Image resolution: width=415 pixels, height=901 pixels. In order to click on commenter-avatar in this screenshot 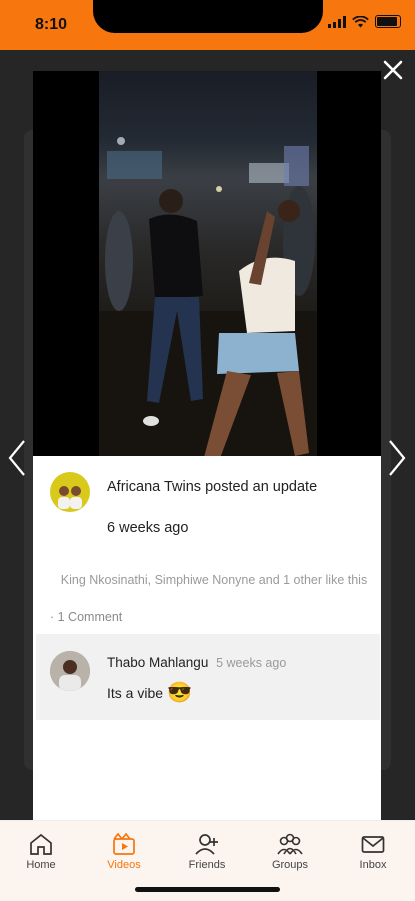, I will do `click(70, 671)`.